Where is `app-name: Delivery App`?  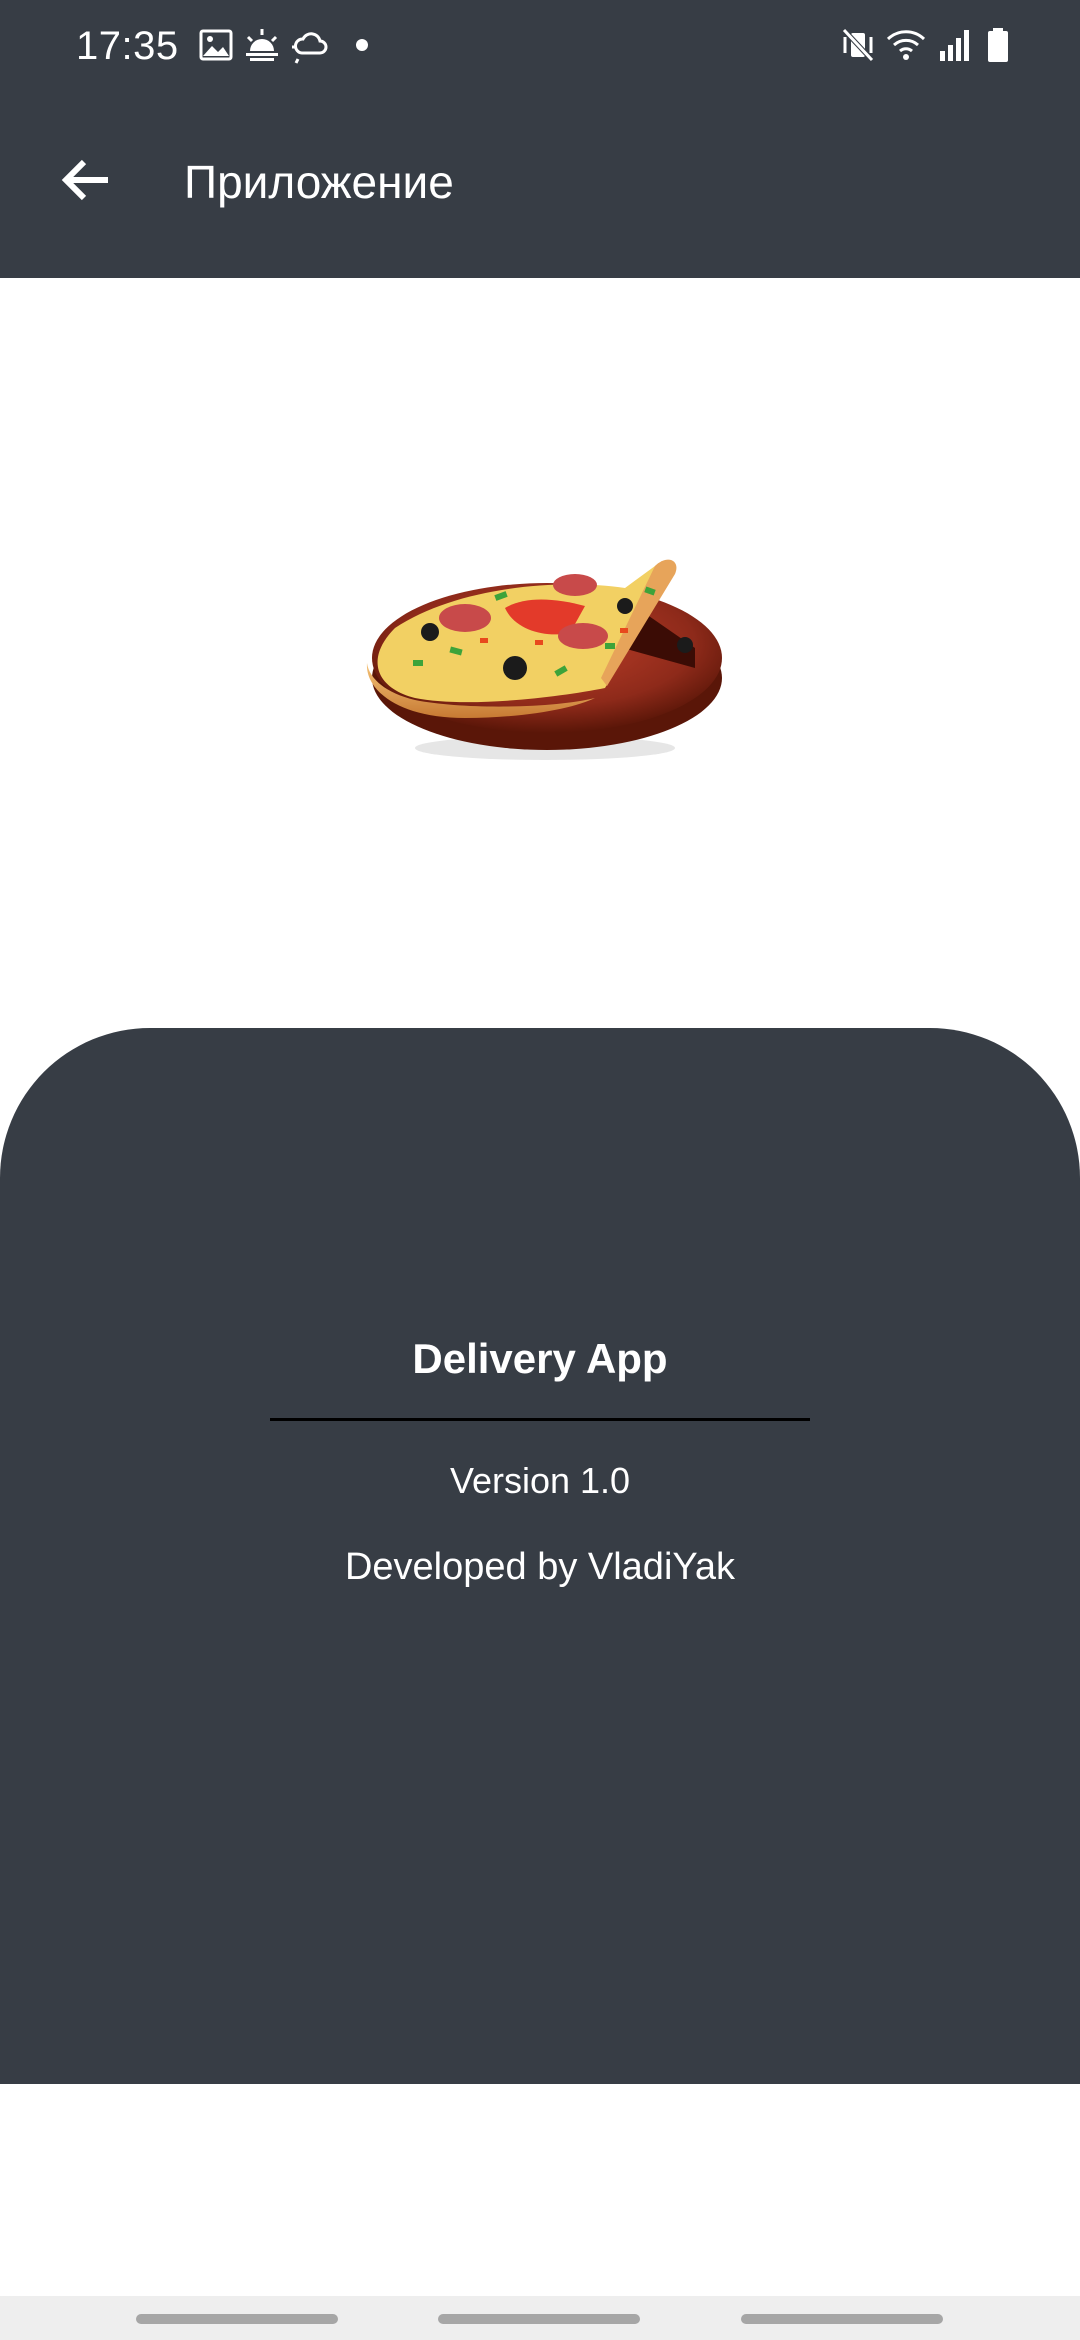
app-name: Delivery App is located at coordinates (540, 1358).